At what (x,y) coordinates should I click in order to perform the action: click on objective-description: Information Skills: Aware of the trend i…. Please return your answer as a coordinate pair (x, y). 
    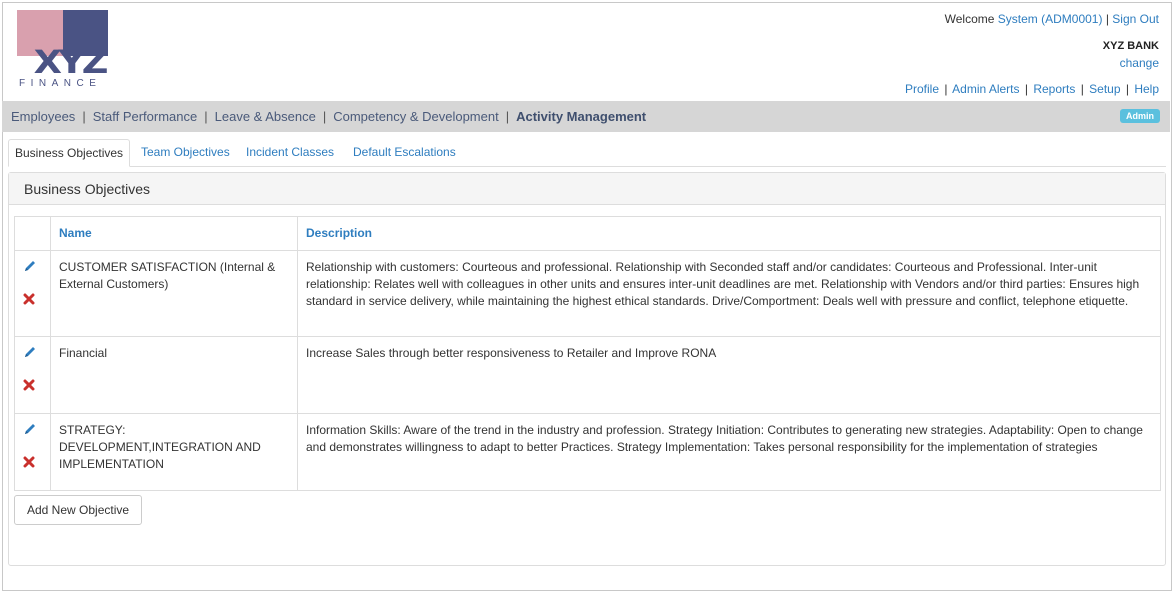
    Looking at the image, I should click on (729, 452).